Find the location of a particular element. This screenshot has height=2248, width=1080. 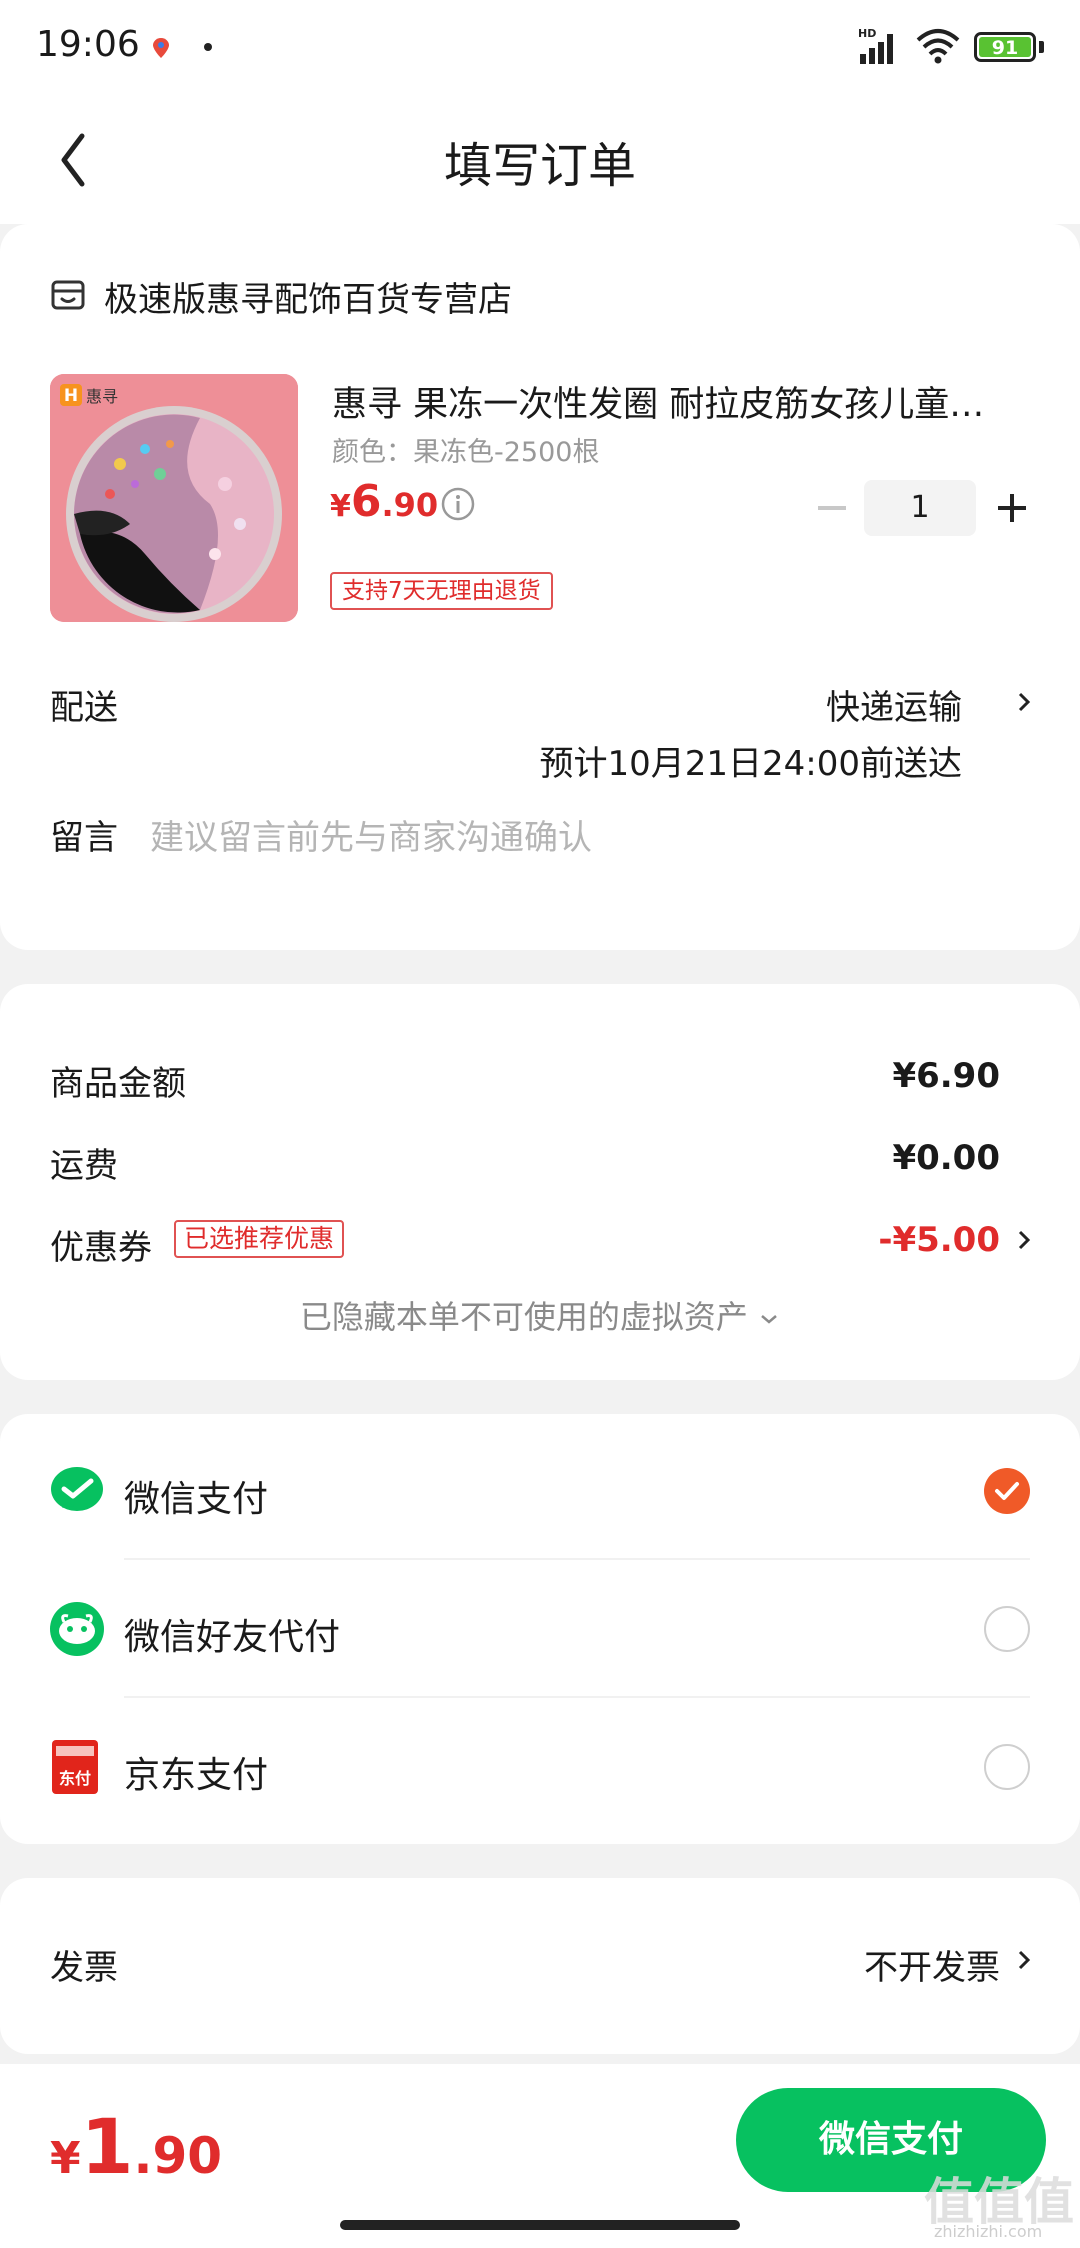

svg-text: HD is located at coordinates (867, 33).